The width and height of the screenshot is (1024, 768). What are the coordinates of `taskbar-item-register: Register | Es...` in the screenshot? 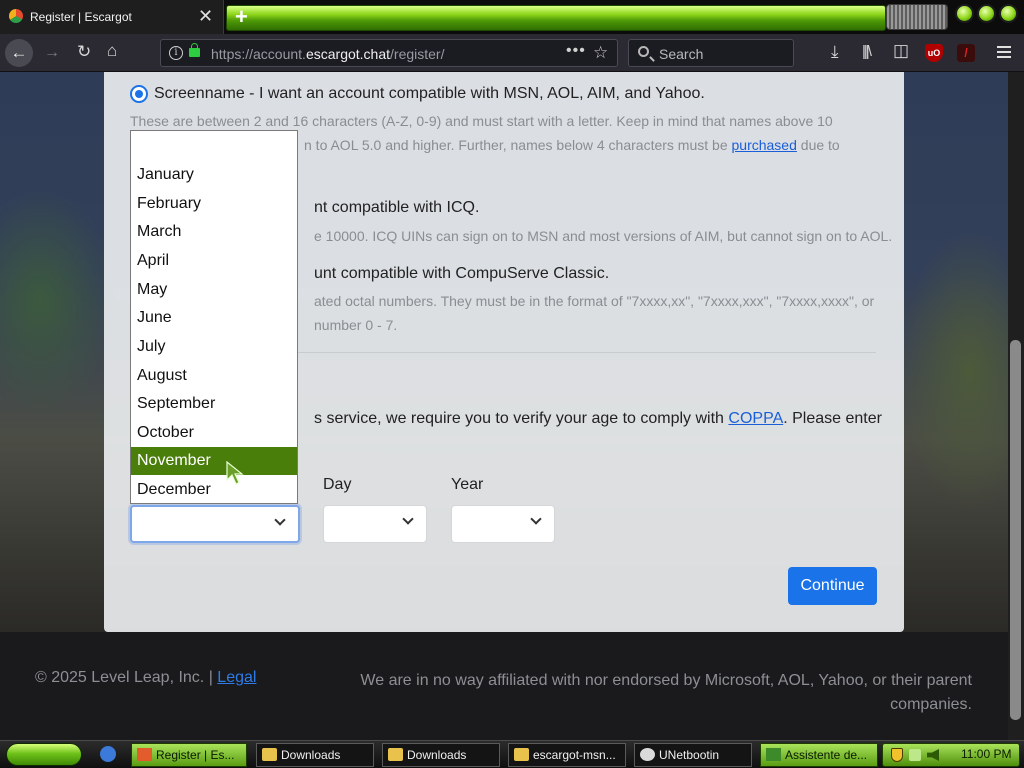 It's located at (189, 755).